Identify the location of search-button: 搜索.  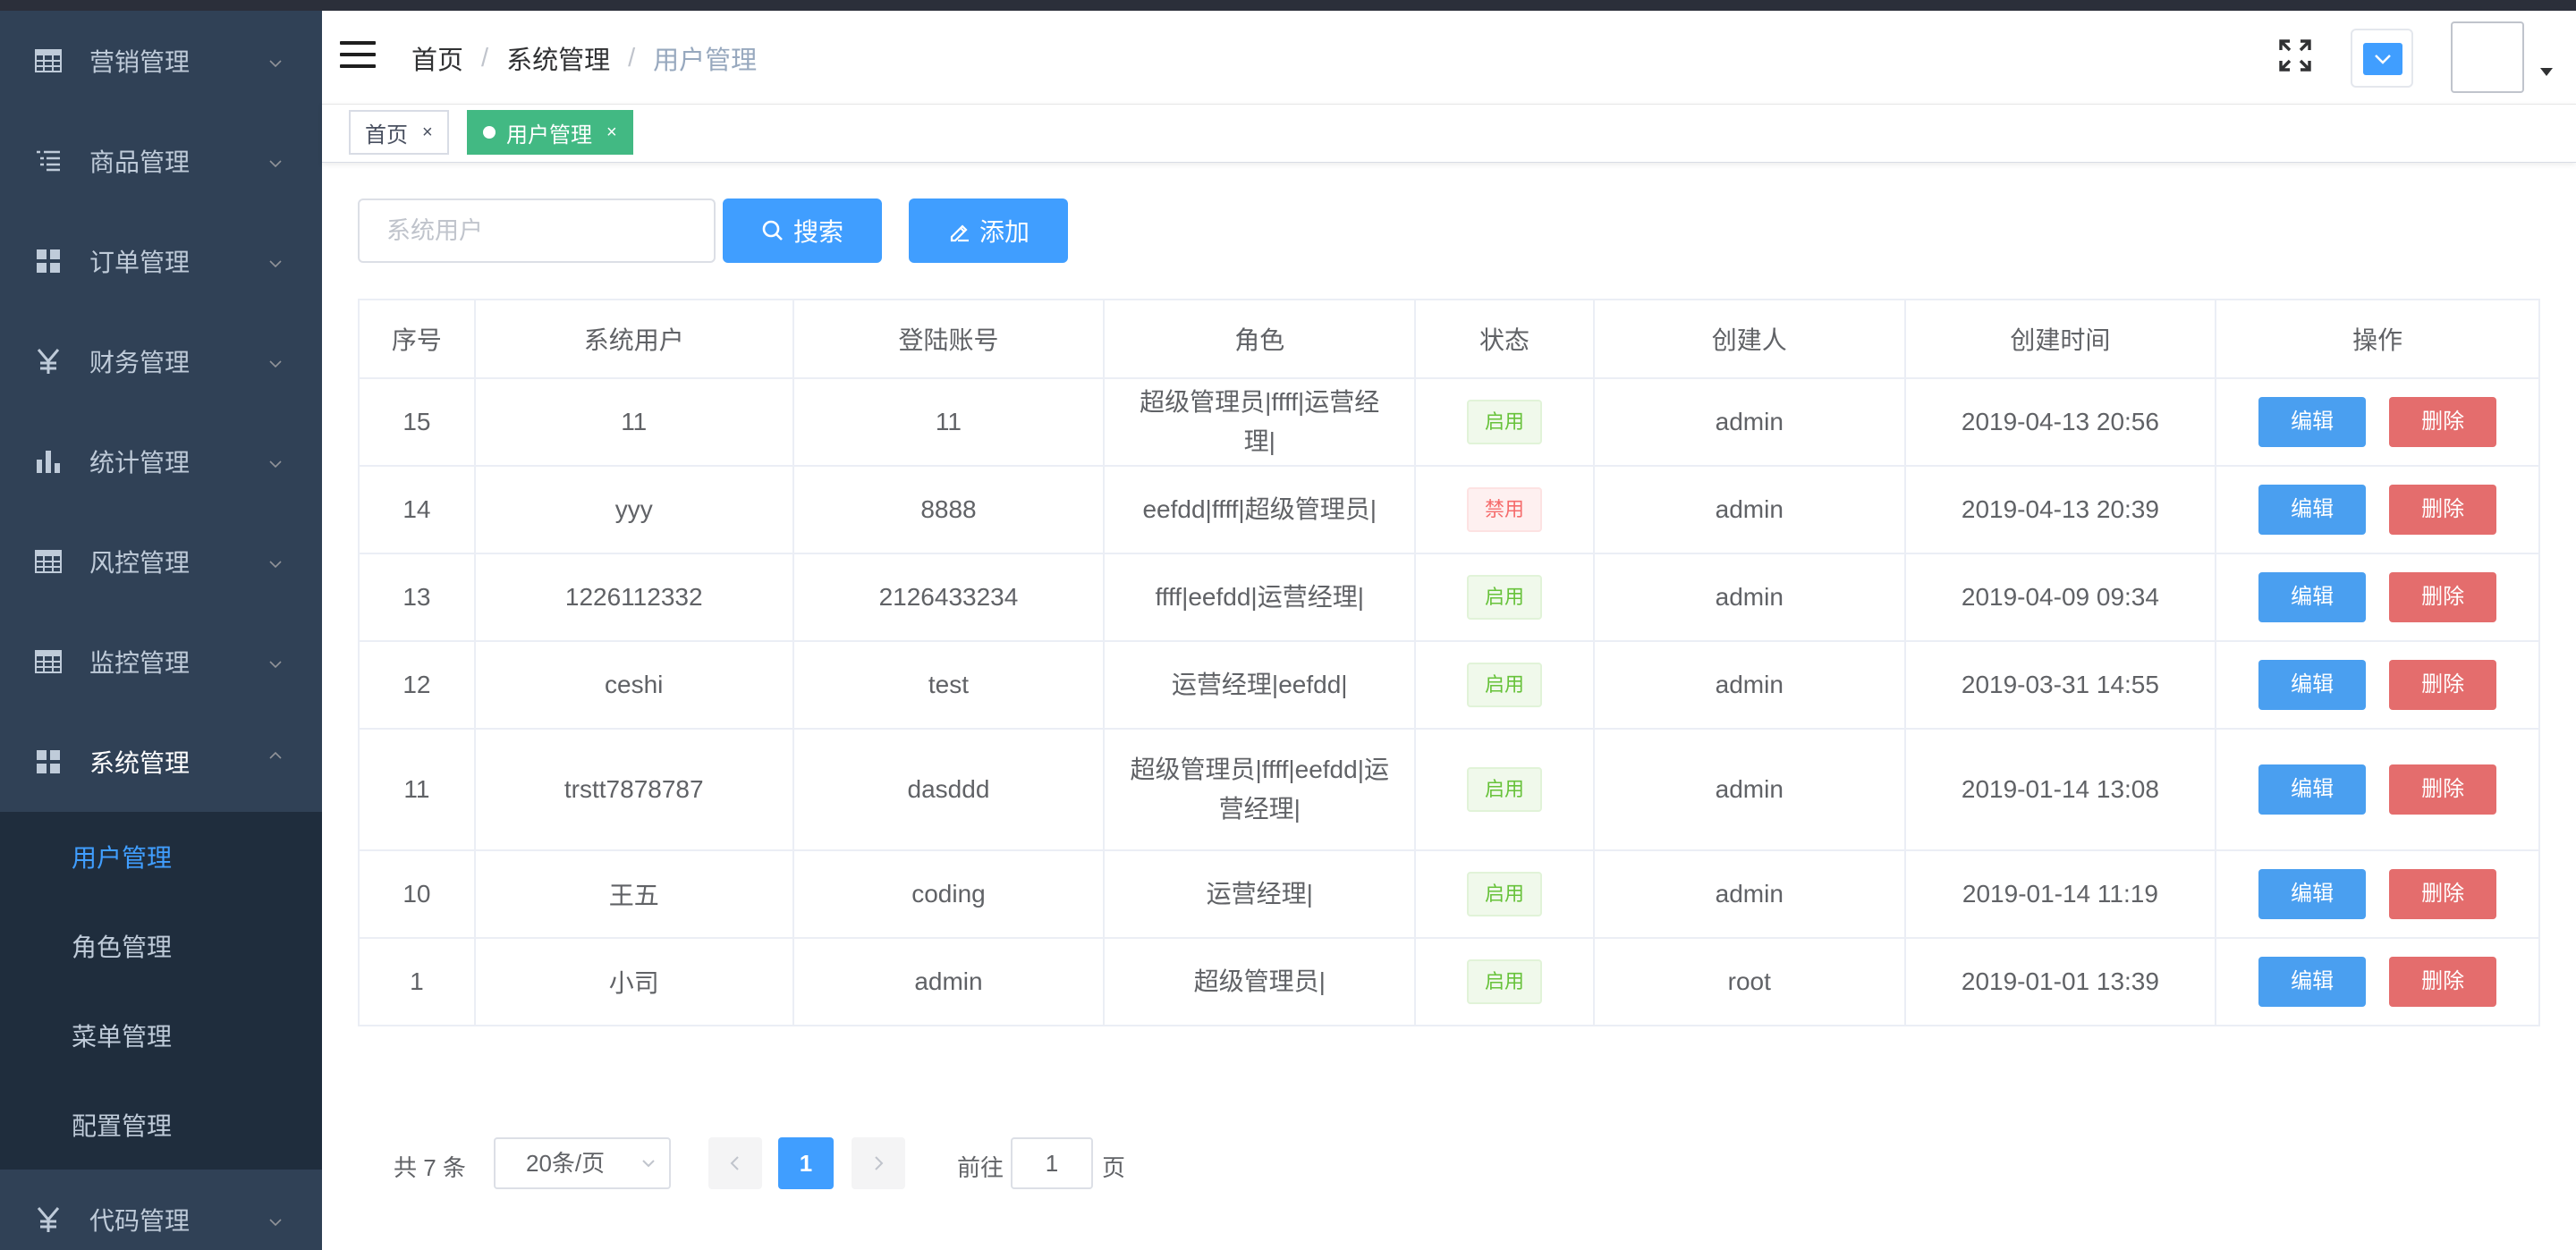
(802, 230).